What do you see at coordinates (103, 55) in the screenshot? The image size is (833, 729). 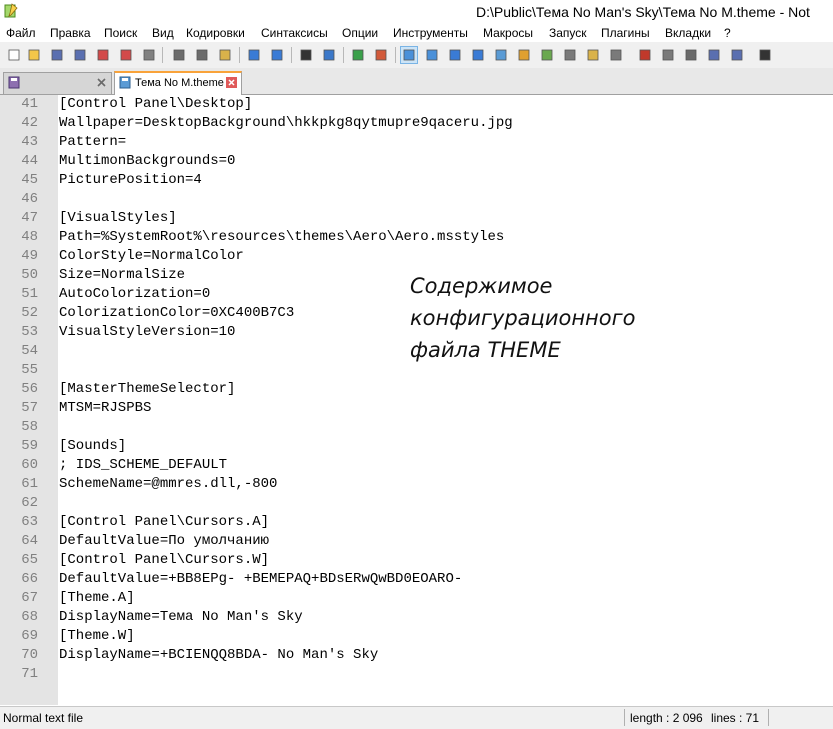 I see `close-icon` at bounding box center [103, 55].